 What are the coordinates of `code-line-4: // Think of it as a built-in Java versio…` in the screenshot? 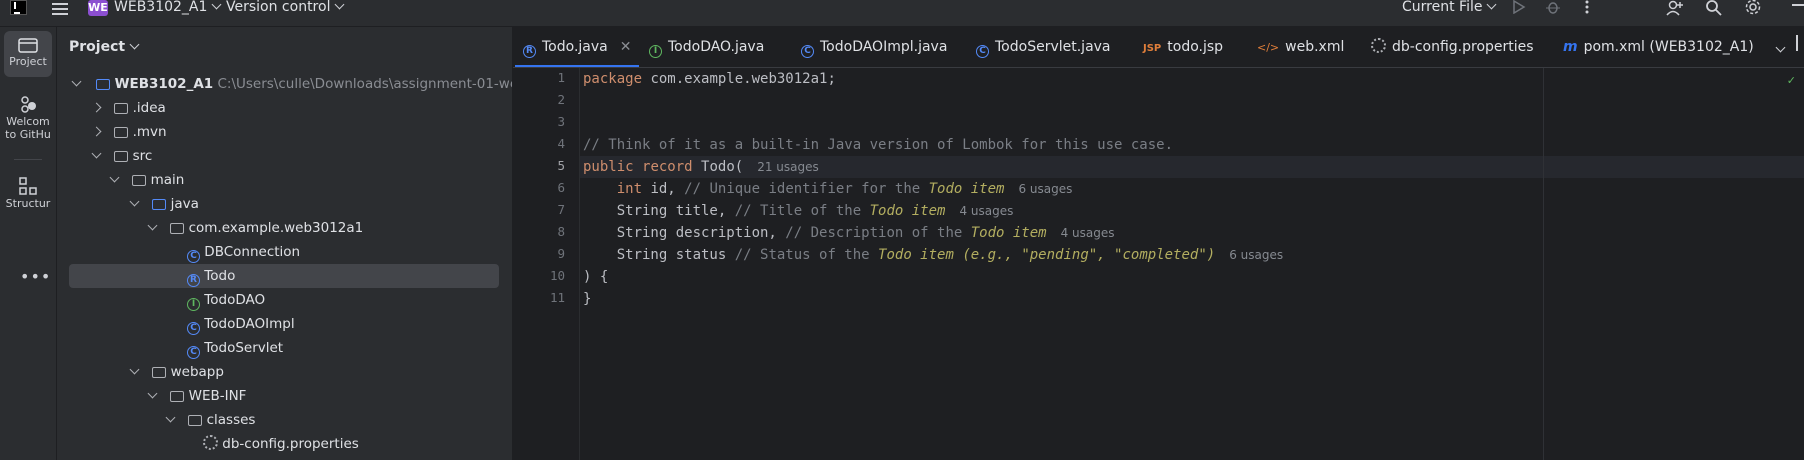 It's located at (878, 145).